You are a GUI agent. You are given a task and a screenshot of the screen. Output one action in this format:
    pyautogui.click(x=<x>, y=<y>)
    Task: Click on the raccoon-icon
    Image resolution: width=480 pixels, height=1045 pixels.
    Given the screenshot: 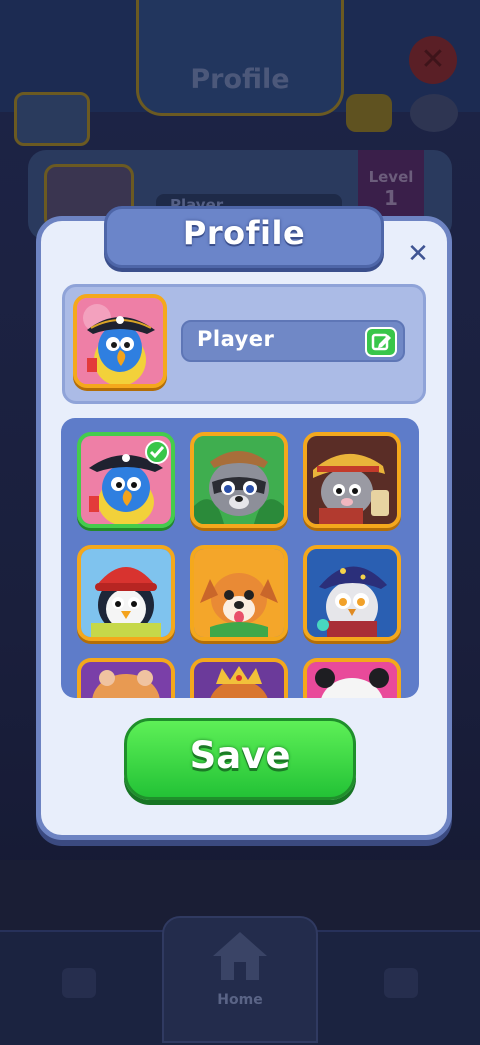 What is the action you would take?
    pyautogui.click(x=239, y=480)
    